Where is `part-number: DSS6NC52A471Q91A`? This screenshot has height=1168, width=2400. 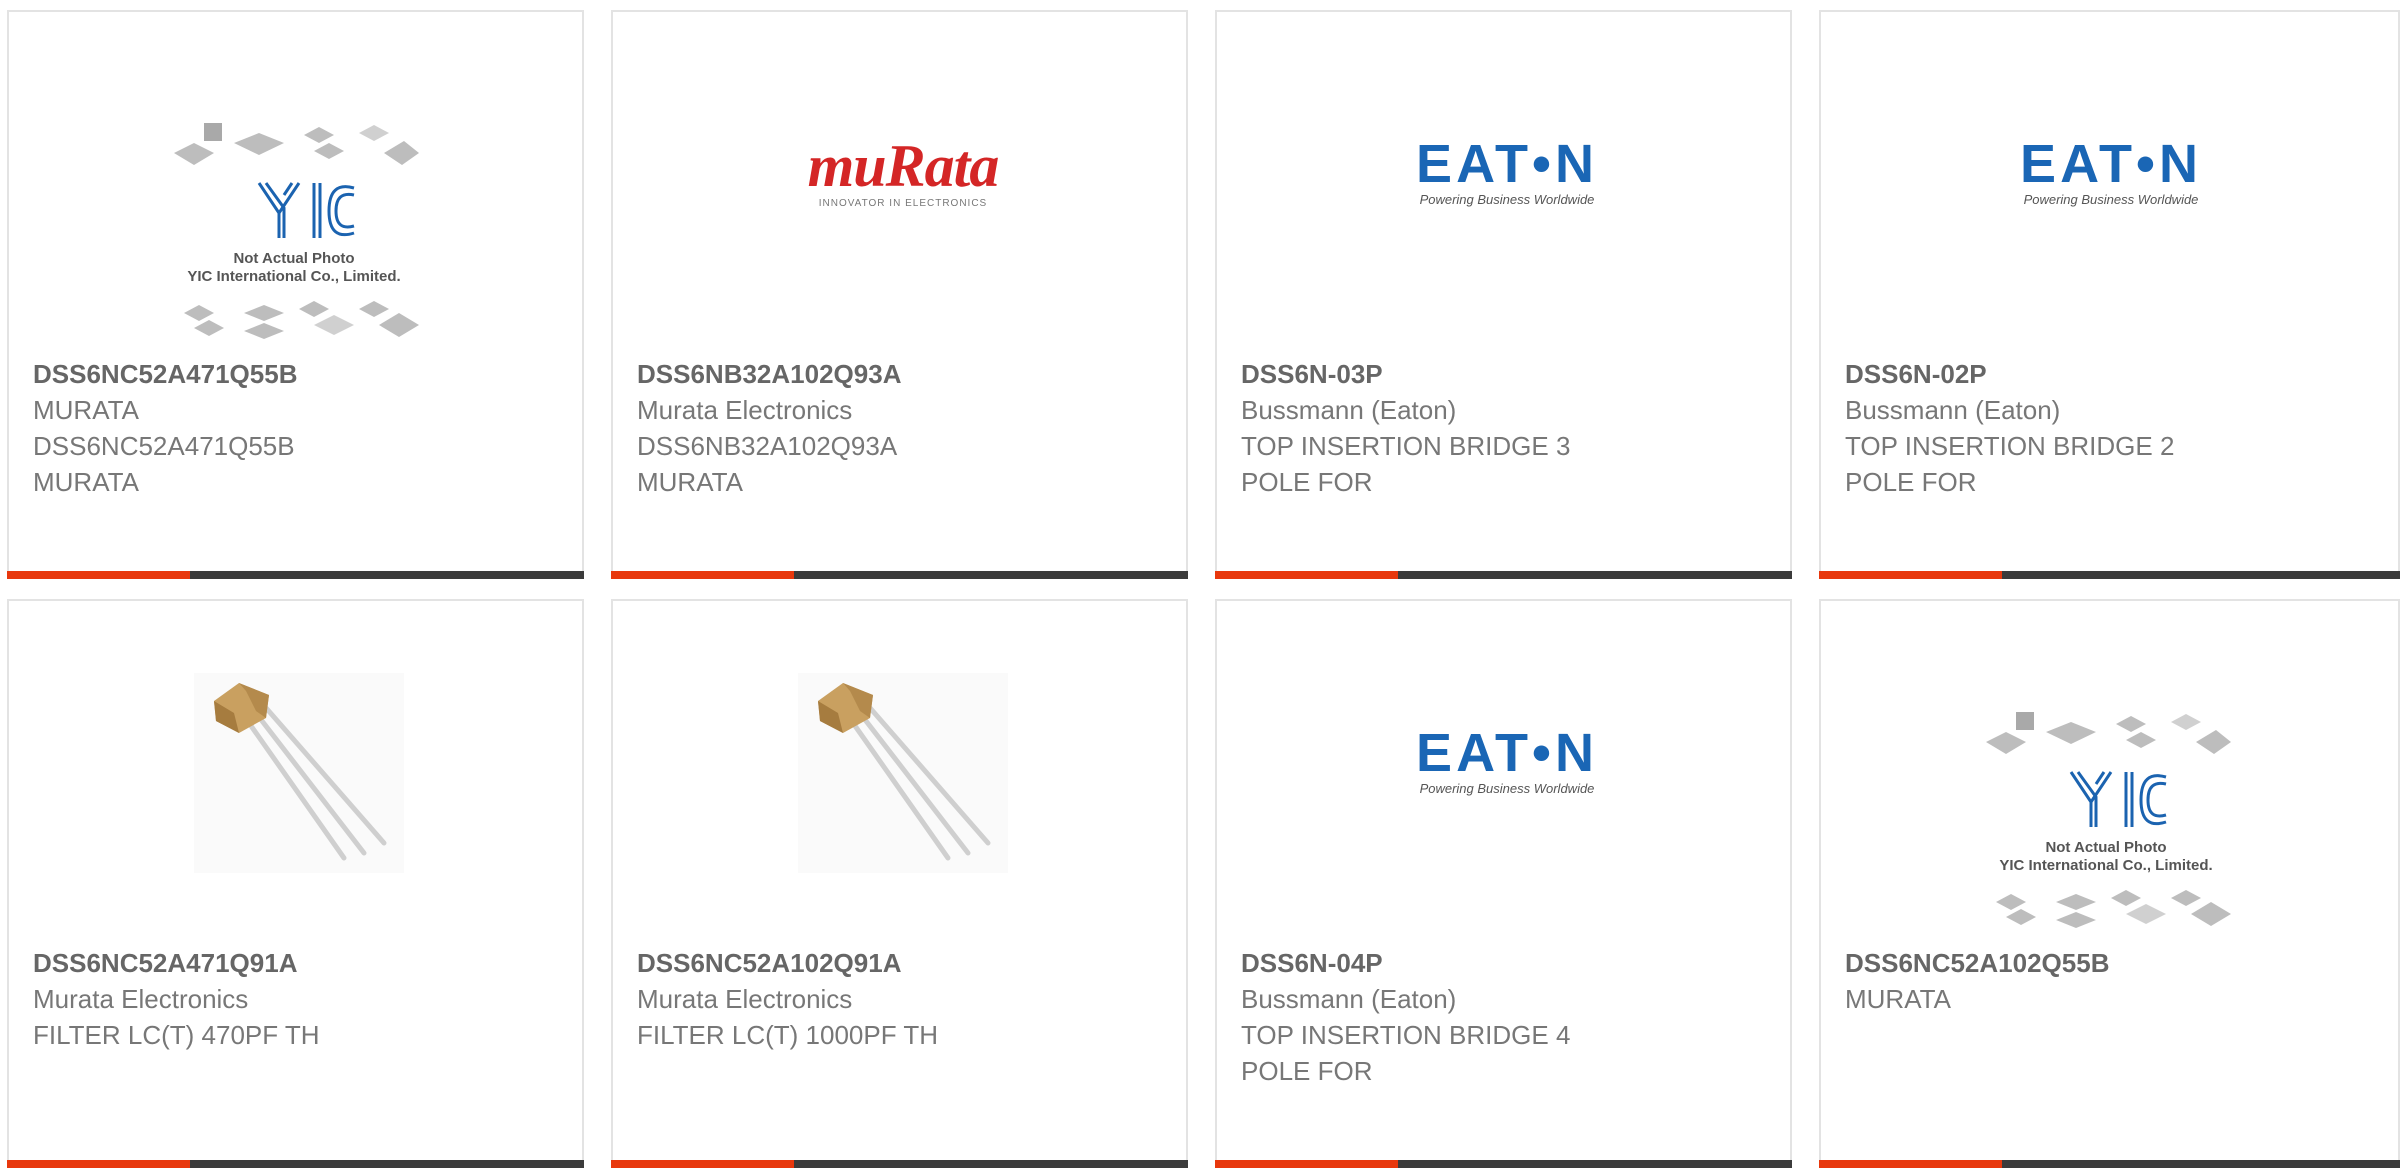
part-number: DSS6NC52A471Q91A is located at coordinates (297, 963).